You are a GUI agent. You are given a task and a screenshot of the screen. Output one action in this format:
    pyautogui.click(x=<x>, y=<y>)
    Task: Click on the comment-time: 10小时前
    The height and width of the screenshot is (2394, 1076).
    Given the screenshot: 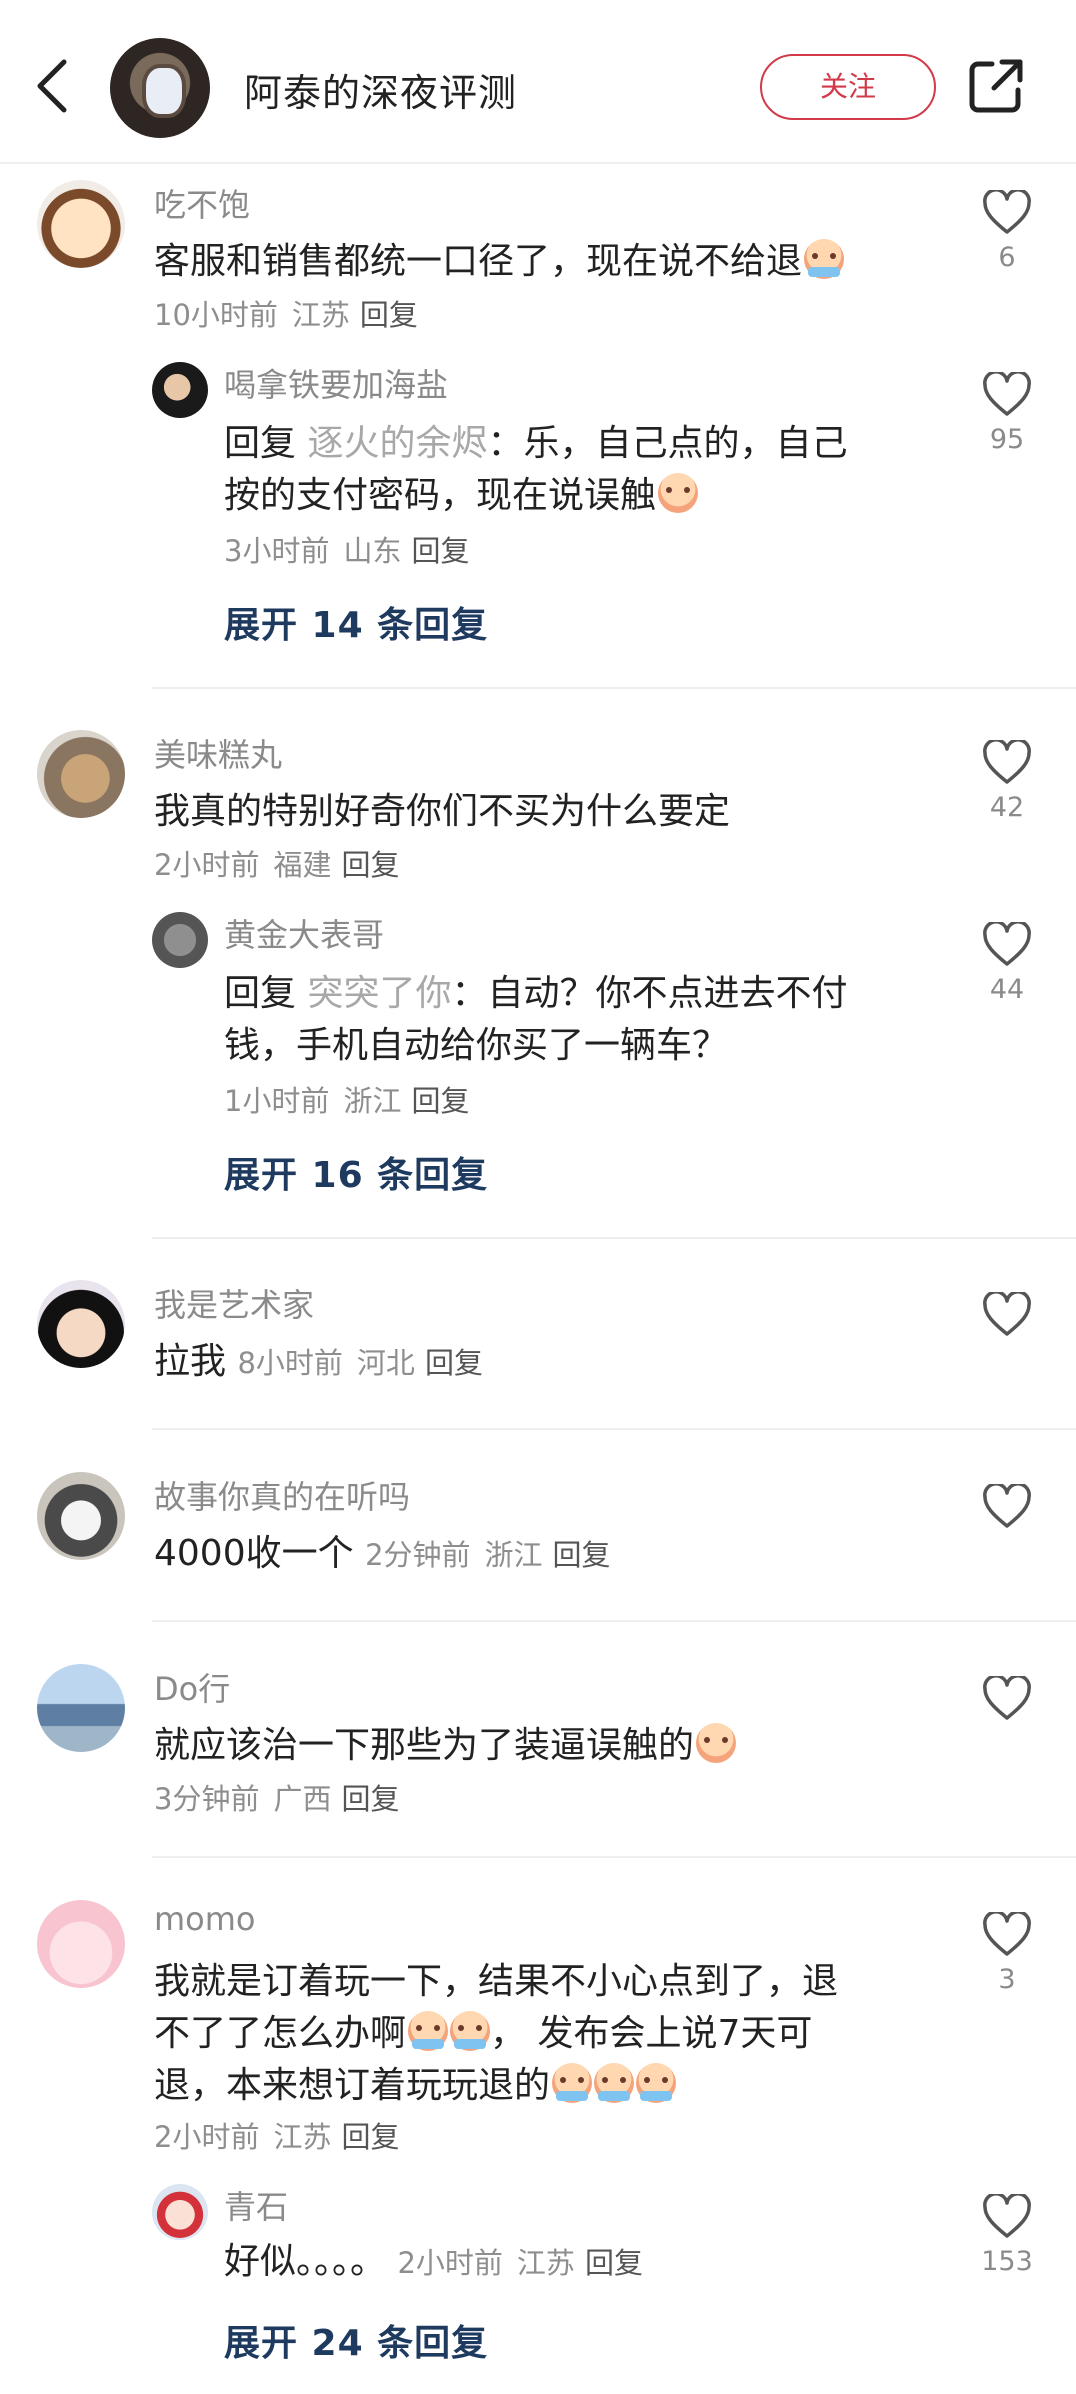 What is the action you would take?
    pyautogui.click(x=216, y=315)
    